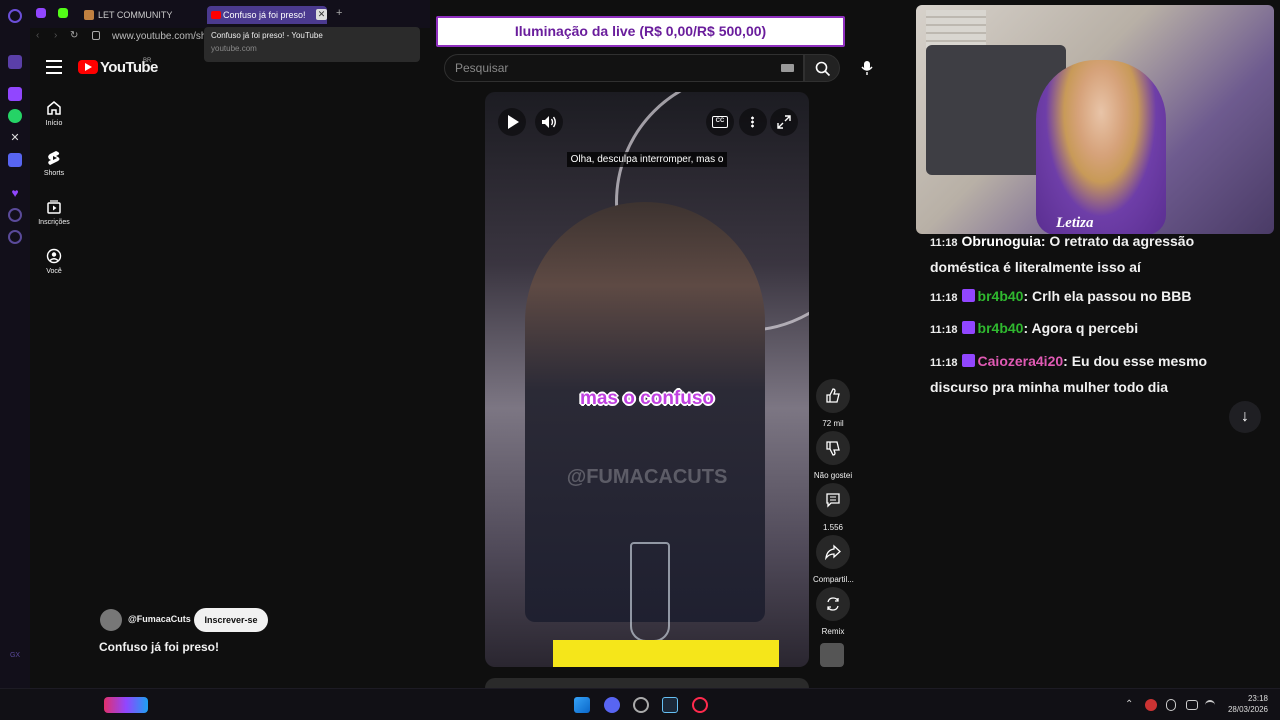 The image size is (1280, 720). What do you see at coordinates (216, 15) in the screenshot?
I see `youtube-favicon` at bounding box center [216, 15].